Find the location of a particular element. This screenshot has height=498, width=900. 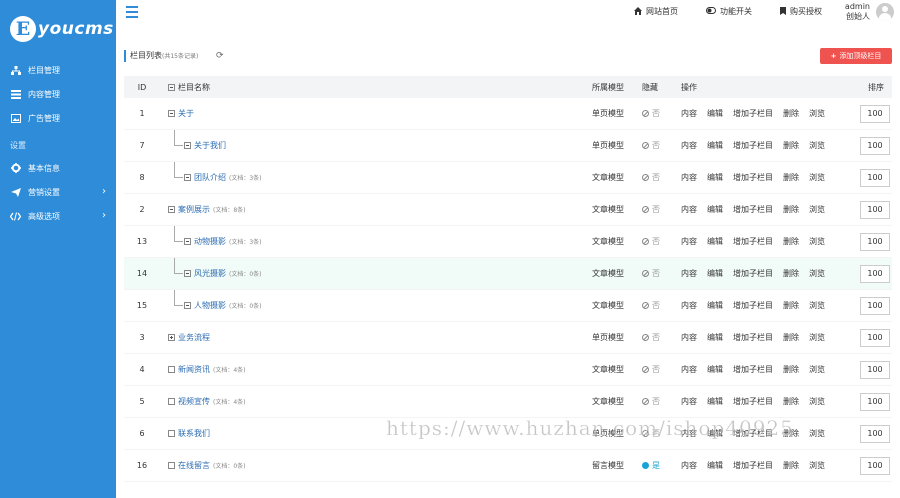

feature-switch-link: 功能开关 is located at coordinates (729, 11).